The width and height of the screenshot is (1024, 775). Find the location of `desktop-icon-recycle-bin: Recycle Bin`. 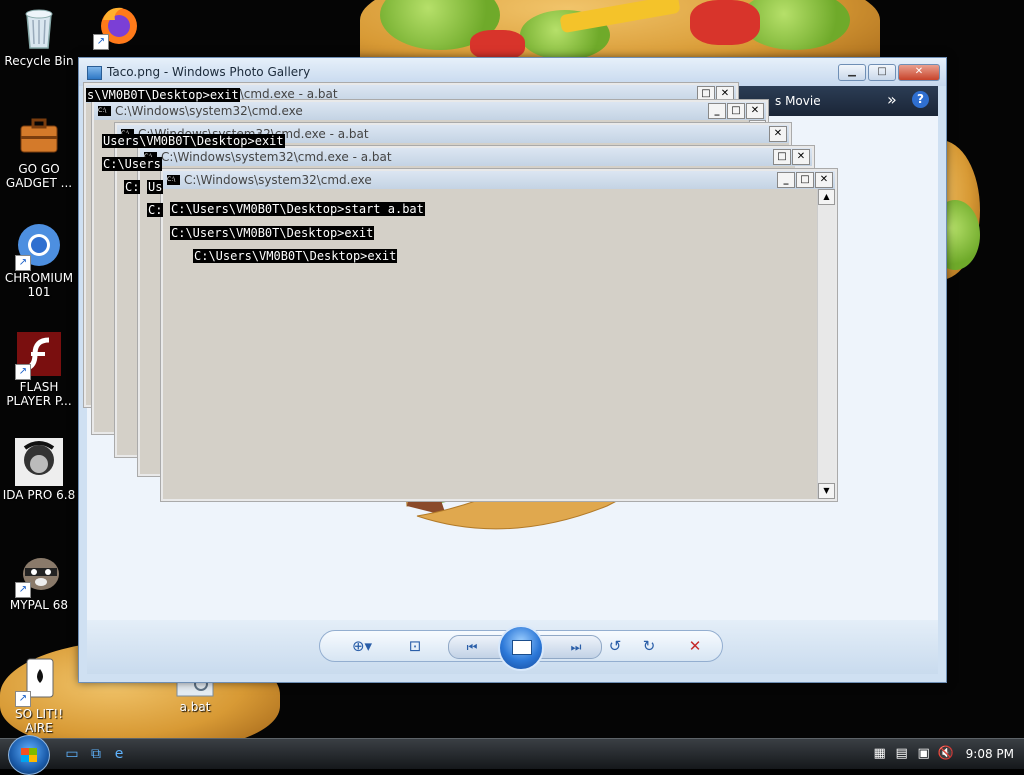

desktop-icon-recycle-bin: Recycle Bin is located at coordinates (39, 36).